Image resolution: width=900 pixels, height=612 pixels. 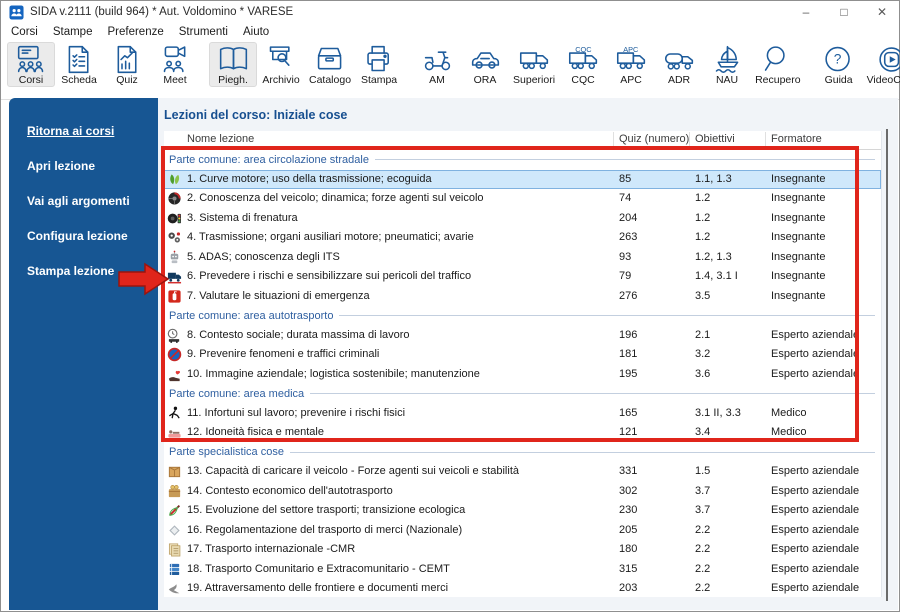 What do you see at coordinates (174, 413) in the screenshot?
I see `slip-person-icon` at bounding box center [174, 413].